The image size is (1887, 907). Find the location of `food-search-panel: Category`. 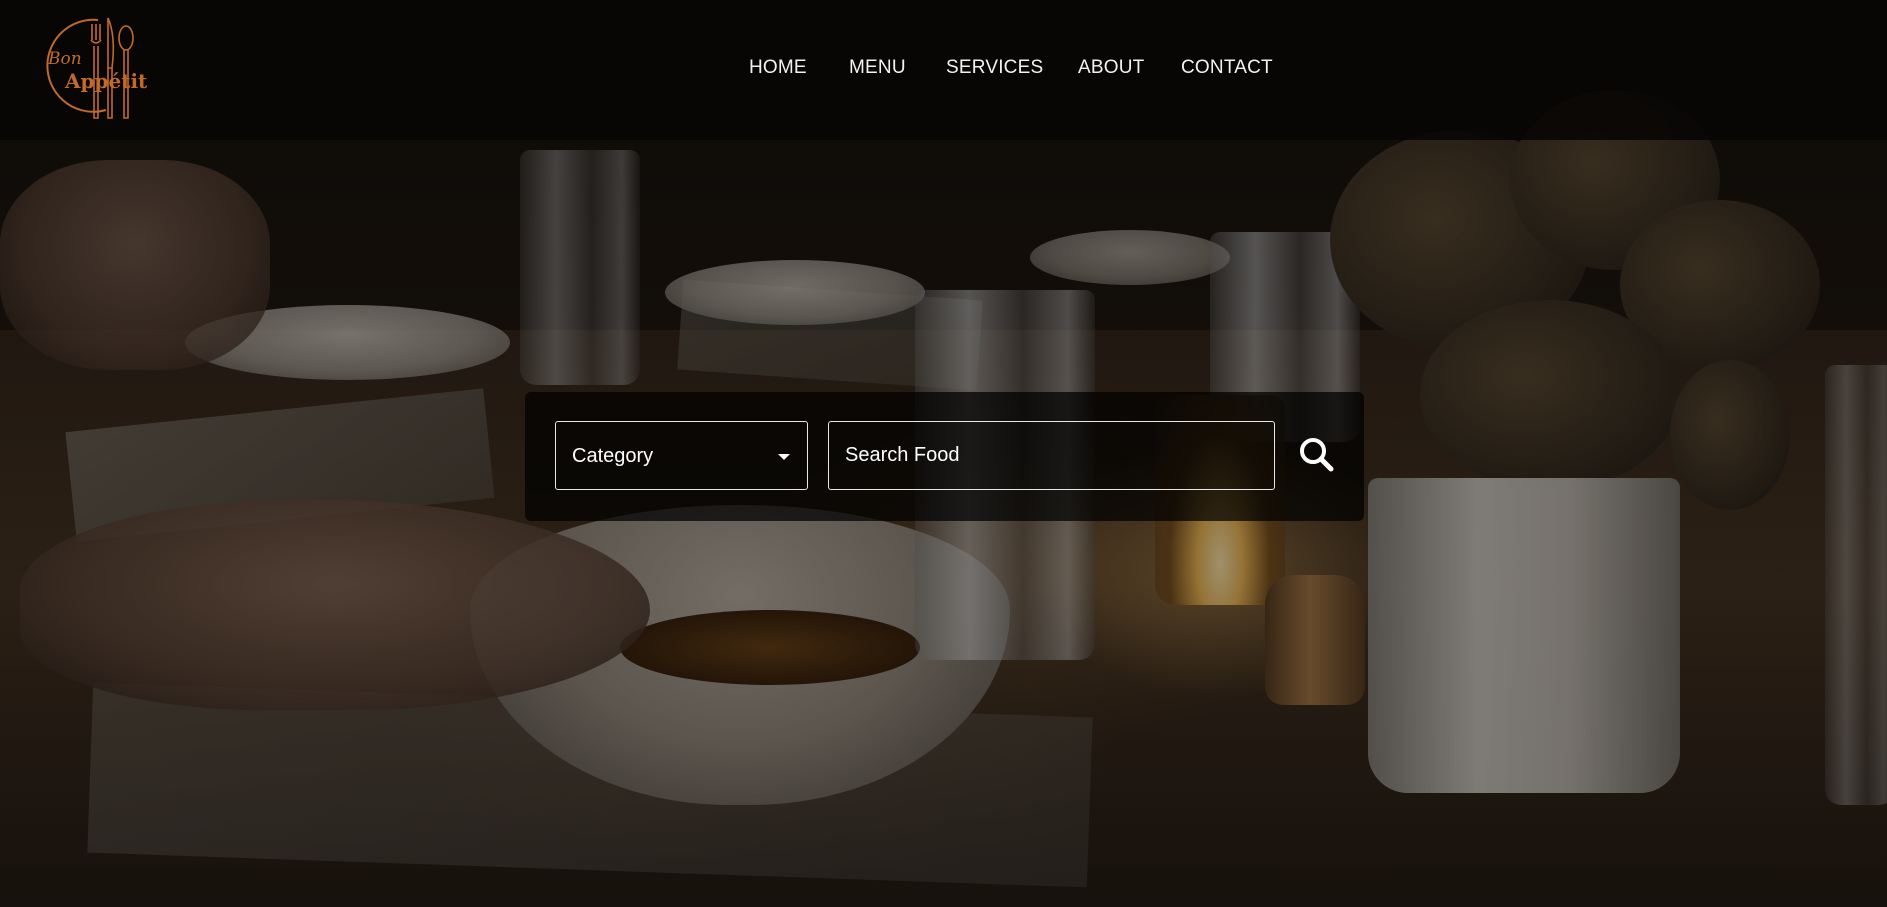

food-search-panel: Category is located at coordinates (944, 456).